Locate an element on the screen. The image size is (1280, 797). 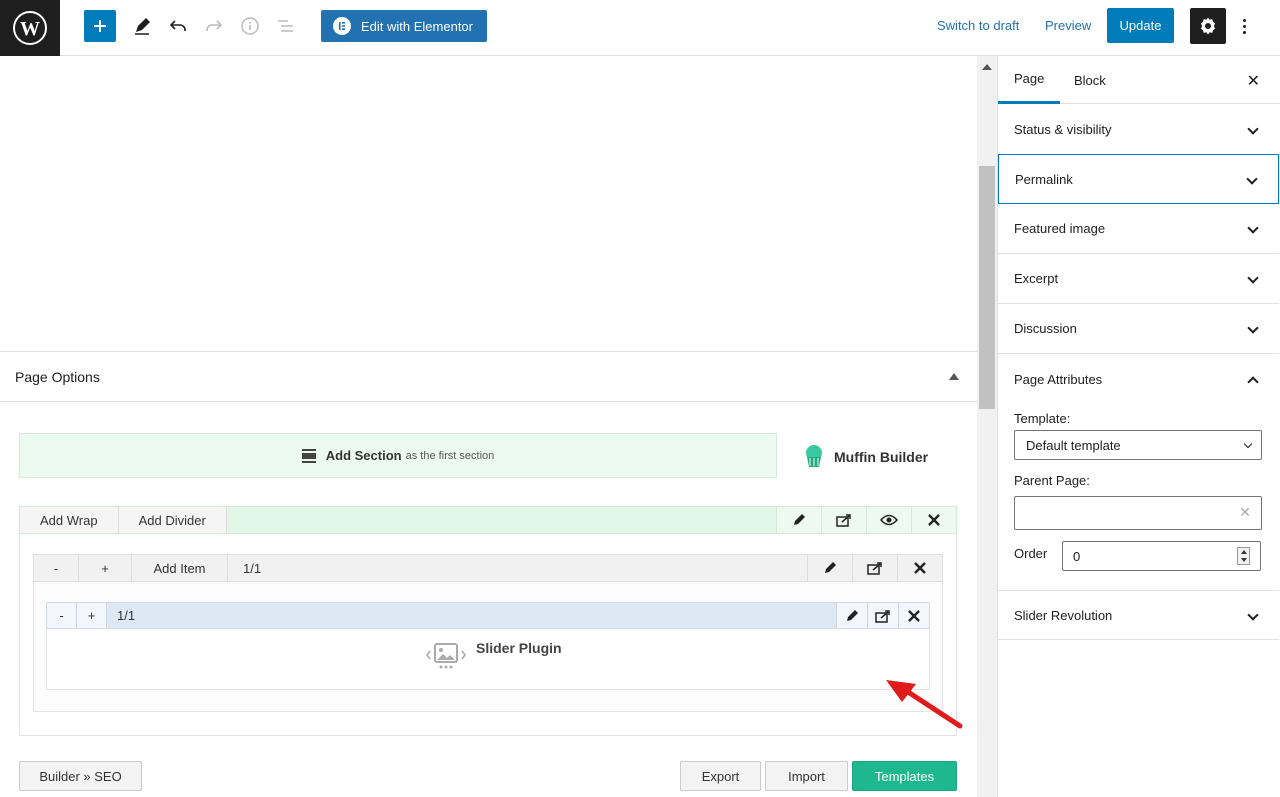
tab-block: Block is located at coordinates (1090, 80).